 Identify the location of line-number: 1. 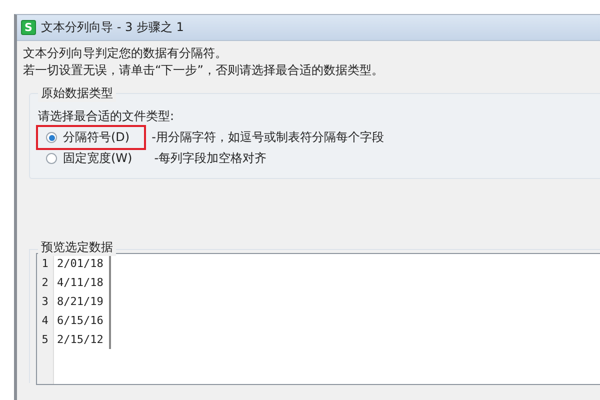
(45, 264).